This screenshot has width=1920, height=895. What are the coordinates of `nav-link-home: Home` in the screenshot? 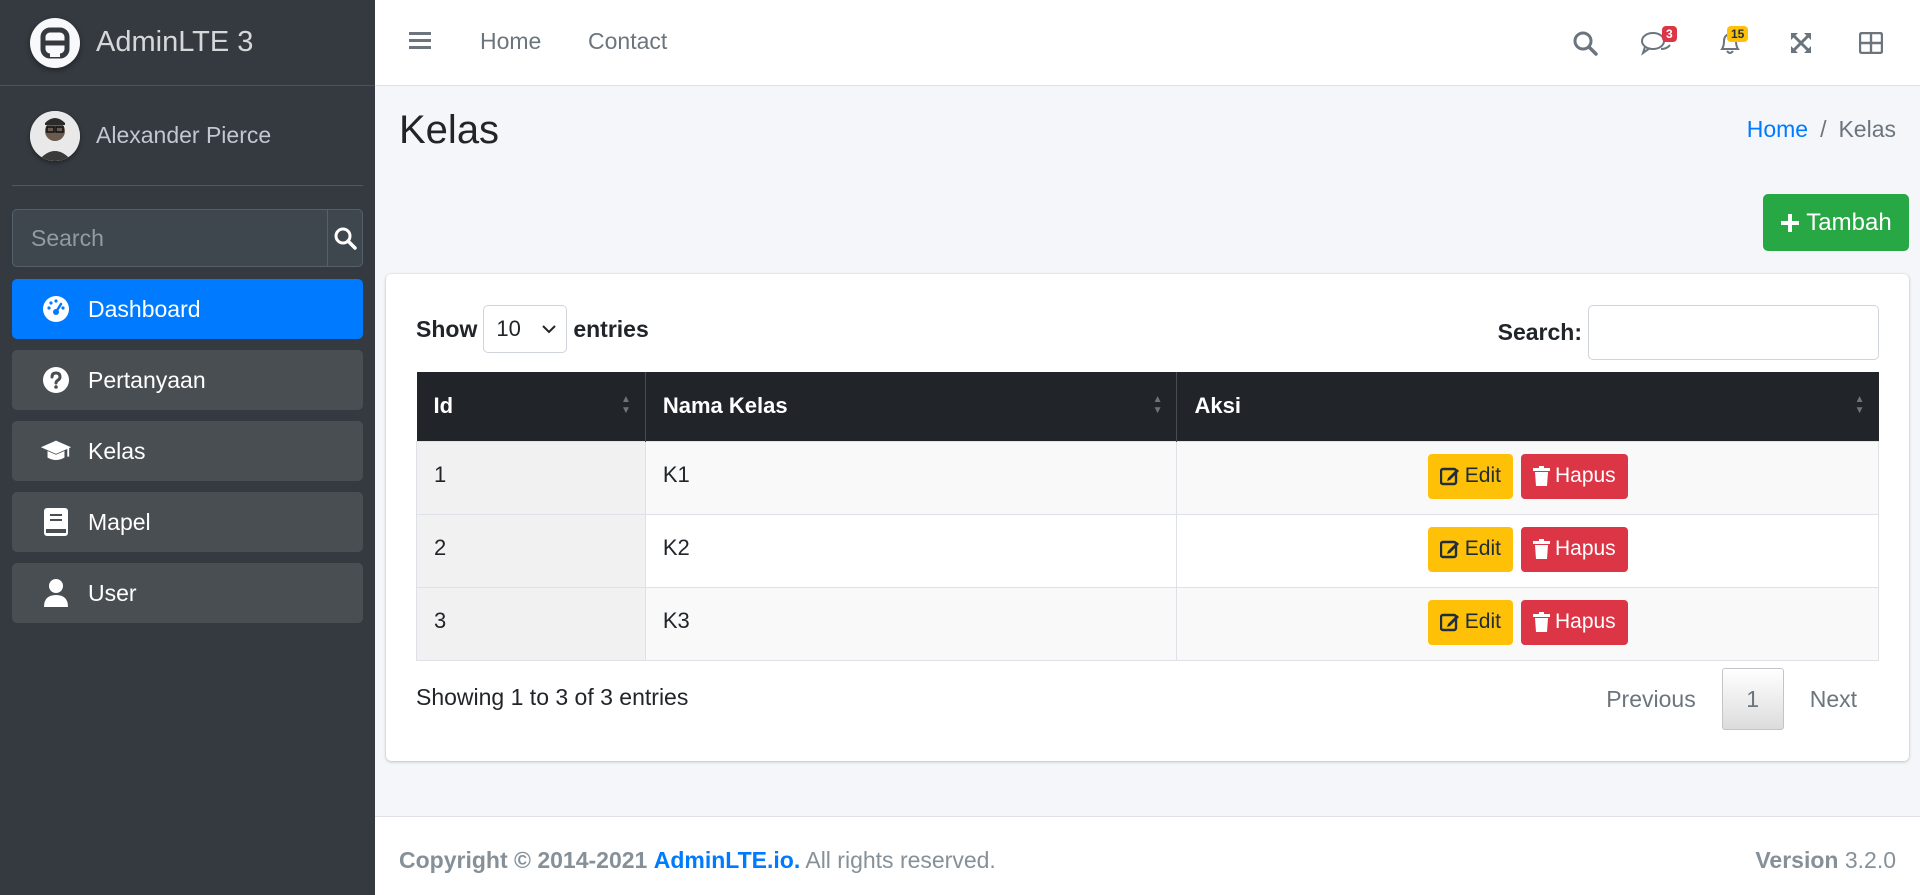 It's located at (510, 41).